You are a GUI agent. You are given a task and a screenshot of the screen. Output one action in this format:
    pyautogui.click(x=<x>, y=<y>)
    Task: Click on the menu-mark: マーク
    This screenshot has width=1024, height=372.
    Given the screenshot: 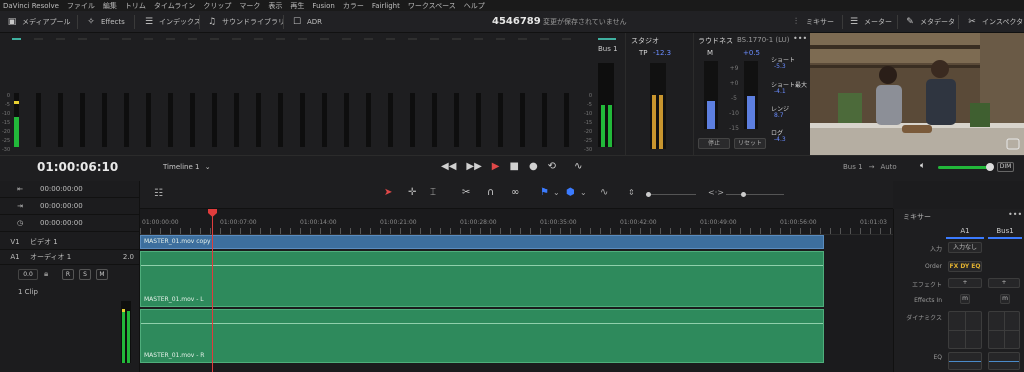 What is the action you would take?
    pyautogui.click(x=249, y=6)
    